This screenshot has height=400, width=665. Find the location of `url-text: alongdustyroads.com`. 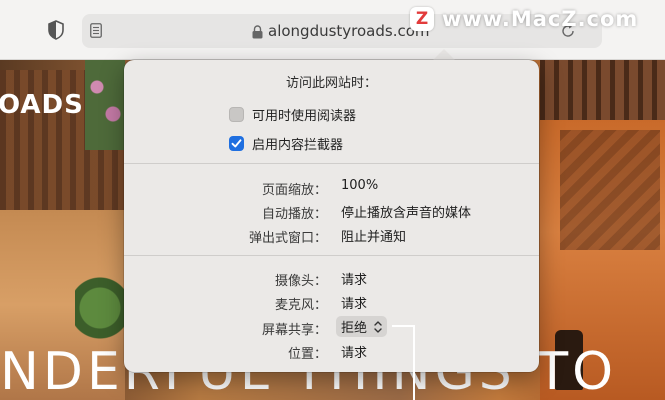

url-text: alongdustyroads.com is located at coordinates (349, 31).